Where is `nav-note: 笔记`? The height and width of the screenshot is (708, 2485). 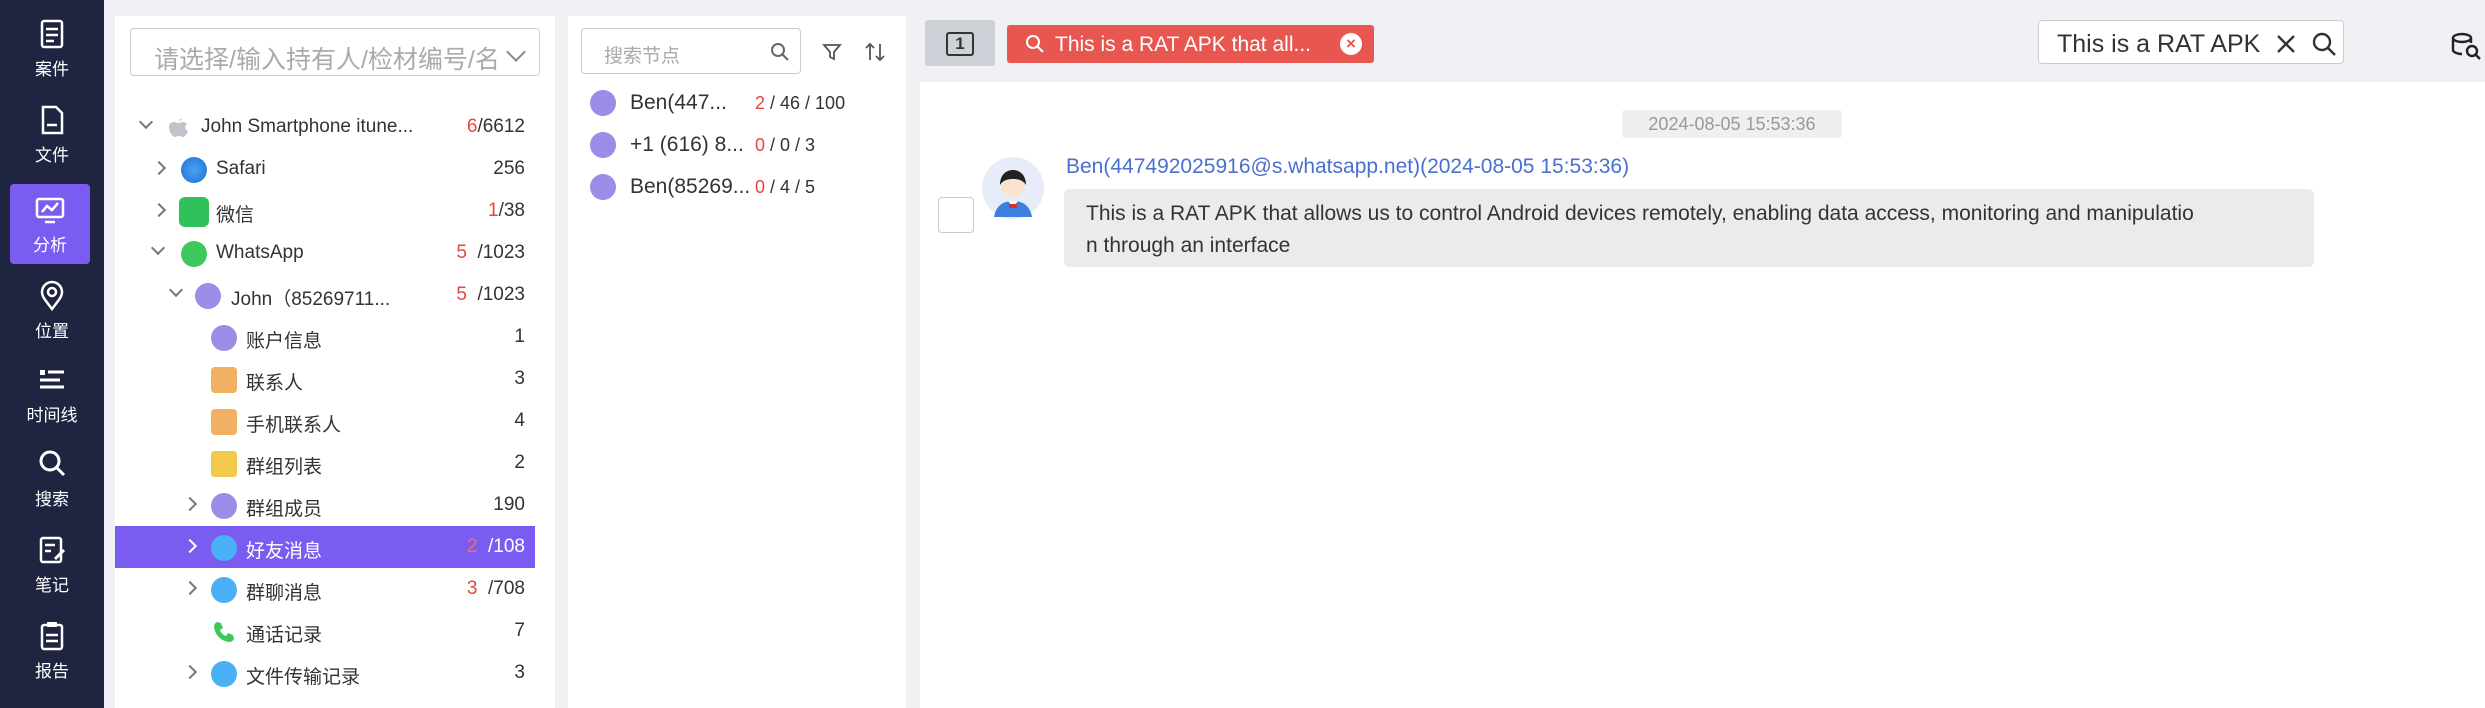 nav-note: 笔记 is located at coordinates (52, 564).